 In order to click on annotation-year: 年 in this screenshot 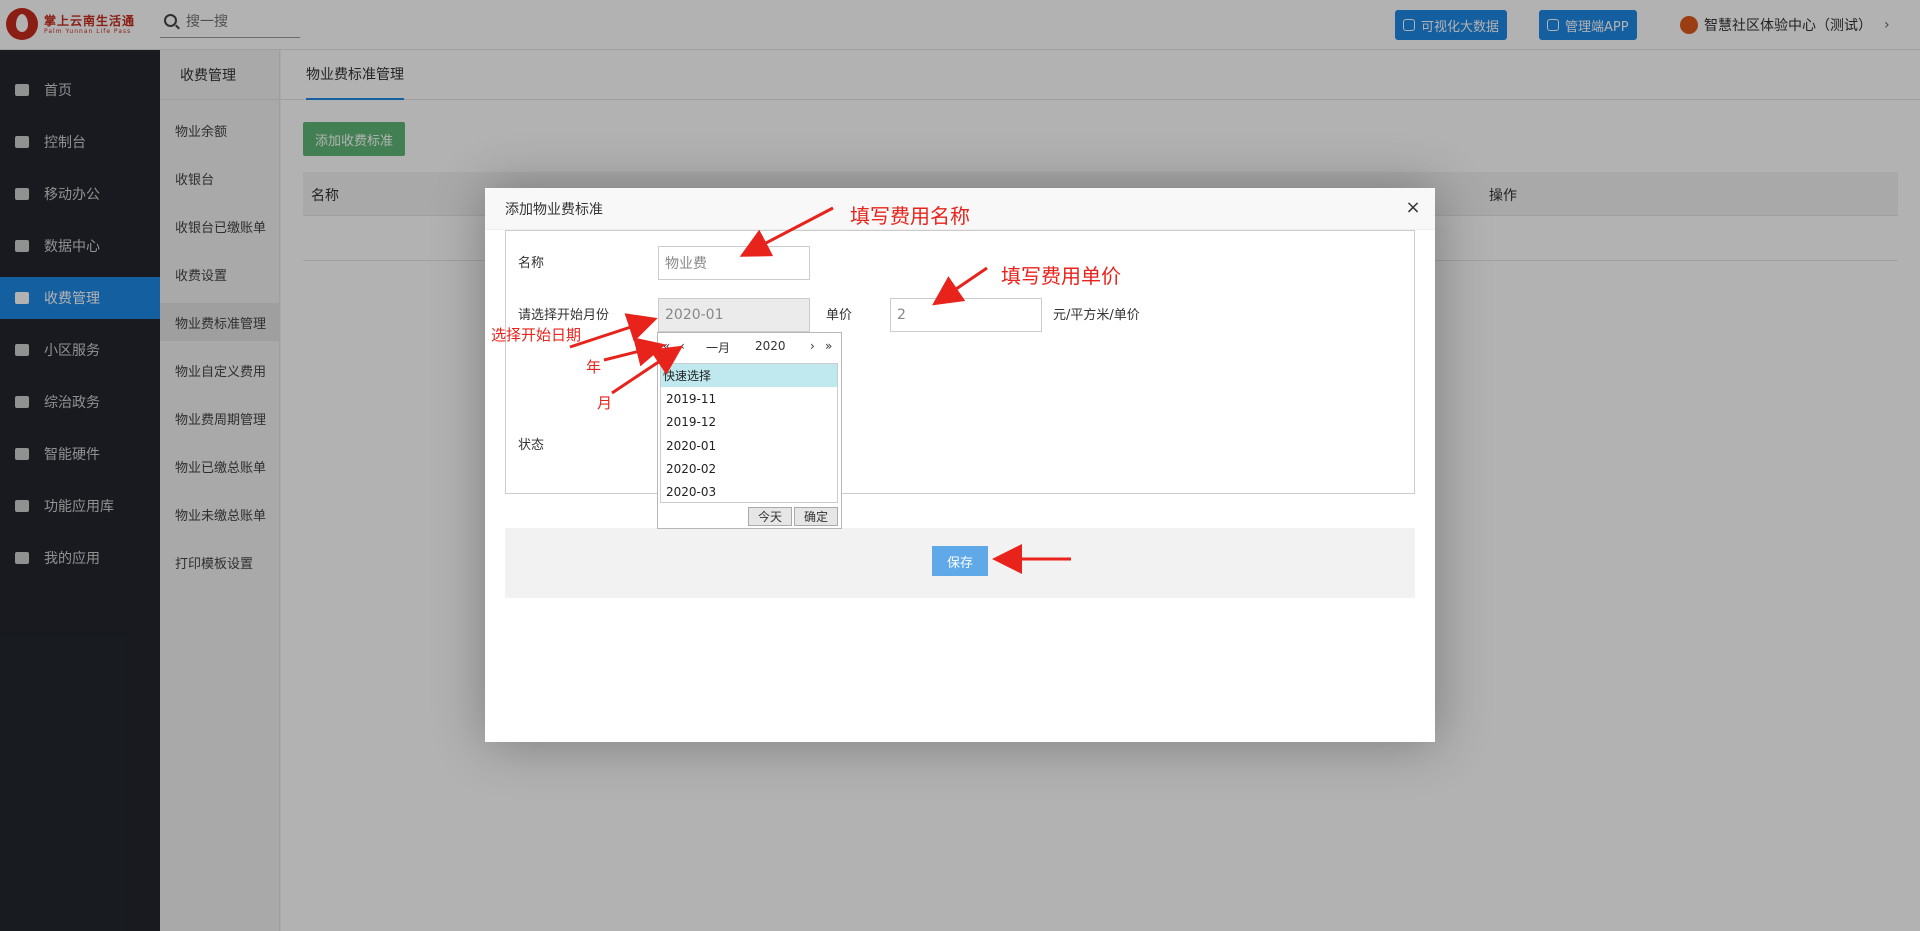, I will do `click(594, 367)`.